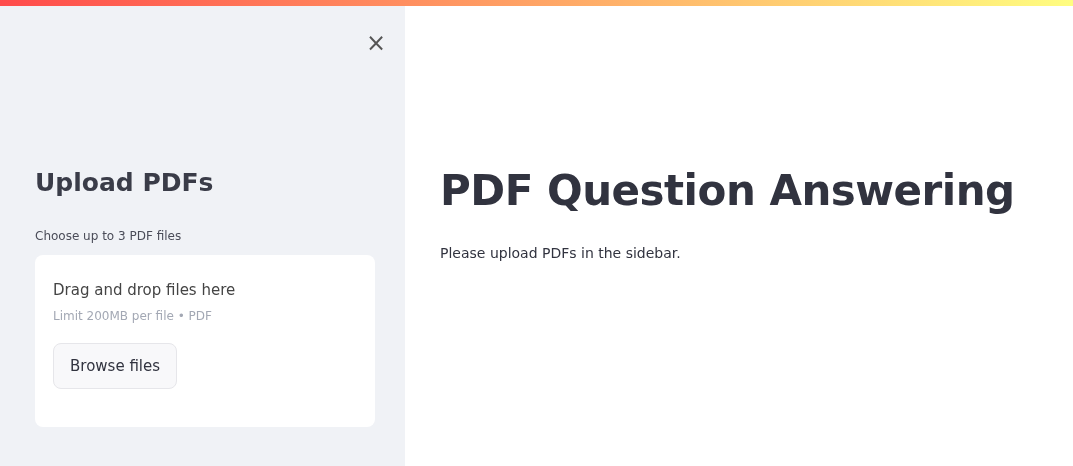 This screenshot has width=1073, height=466. Describe the element at coordinates (133, 316) in the screenshot. I see `file-limit-text: Limit 200MB per file • PDF` at that location.